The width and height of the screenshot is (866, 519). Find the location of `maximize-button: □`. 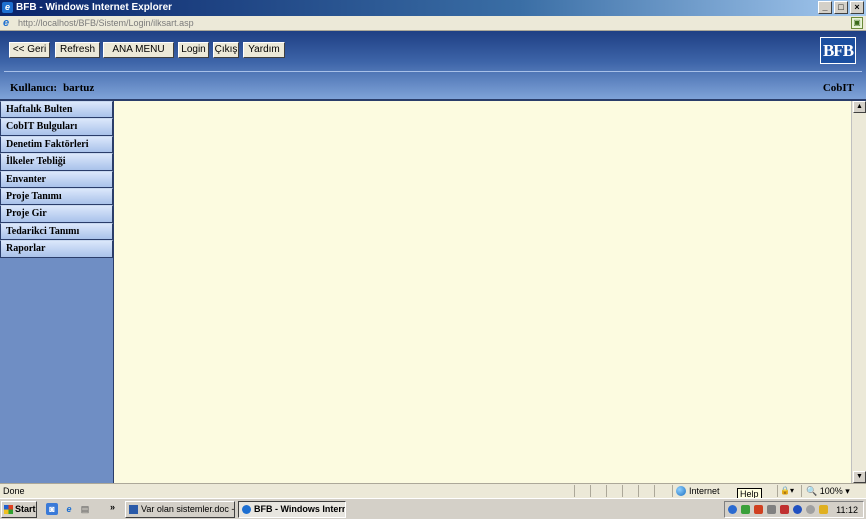

maximize-button: □ is located at coordinates (841, 7).